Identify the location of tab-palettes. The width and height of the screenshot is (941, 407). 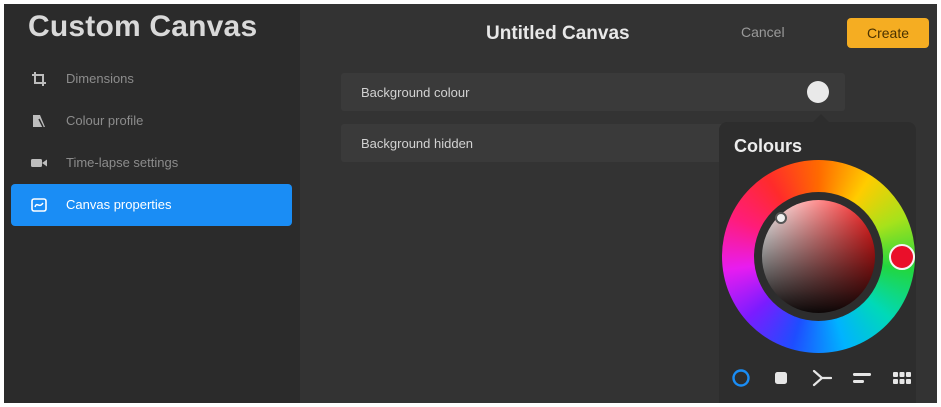
(902, 380).